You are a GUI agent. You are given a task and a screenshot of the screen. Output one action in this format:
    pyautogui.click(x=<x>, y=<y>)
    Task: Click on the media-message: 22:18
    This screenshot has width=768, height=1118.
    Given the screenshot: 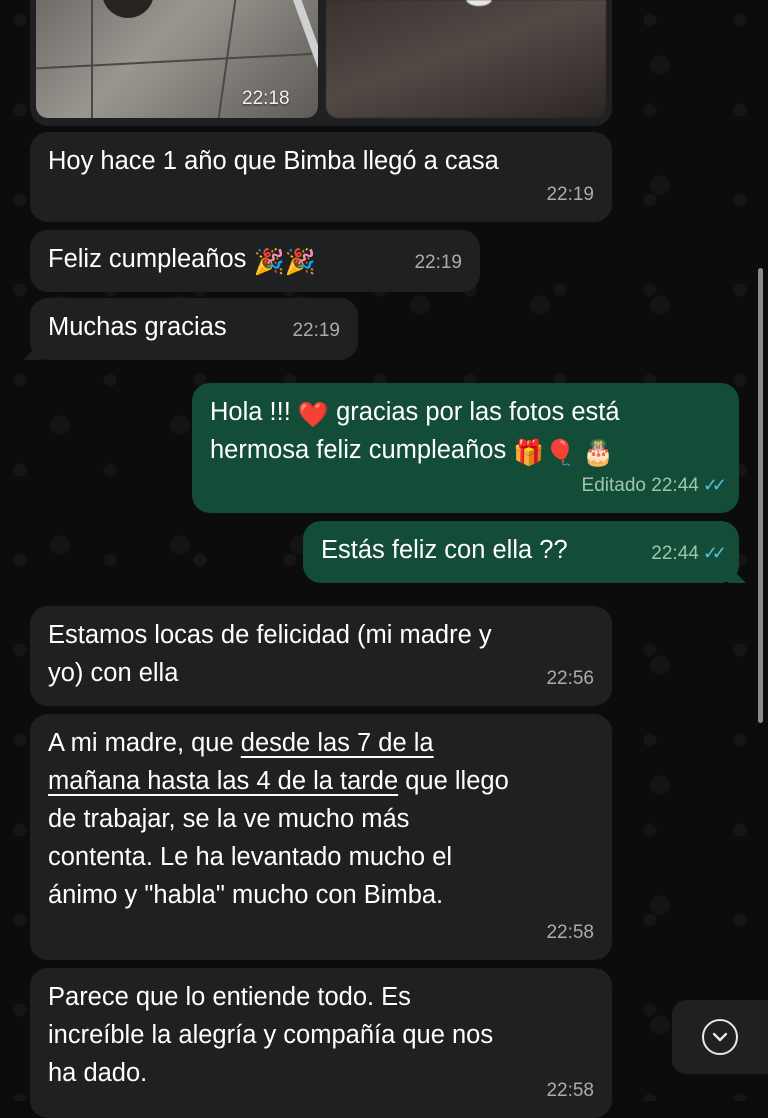 What is the action you would take?
    pyautogui.click(x=321, y=63)
    